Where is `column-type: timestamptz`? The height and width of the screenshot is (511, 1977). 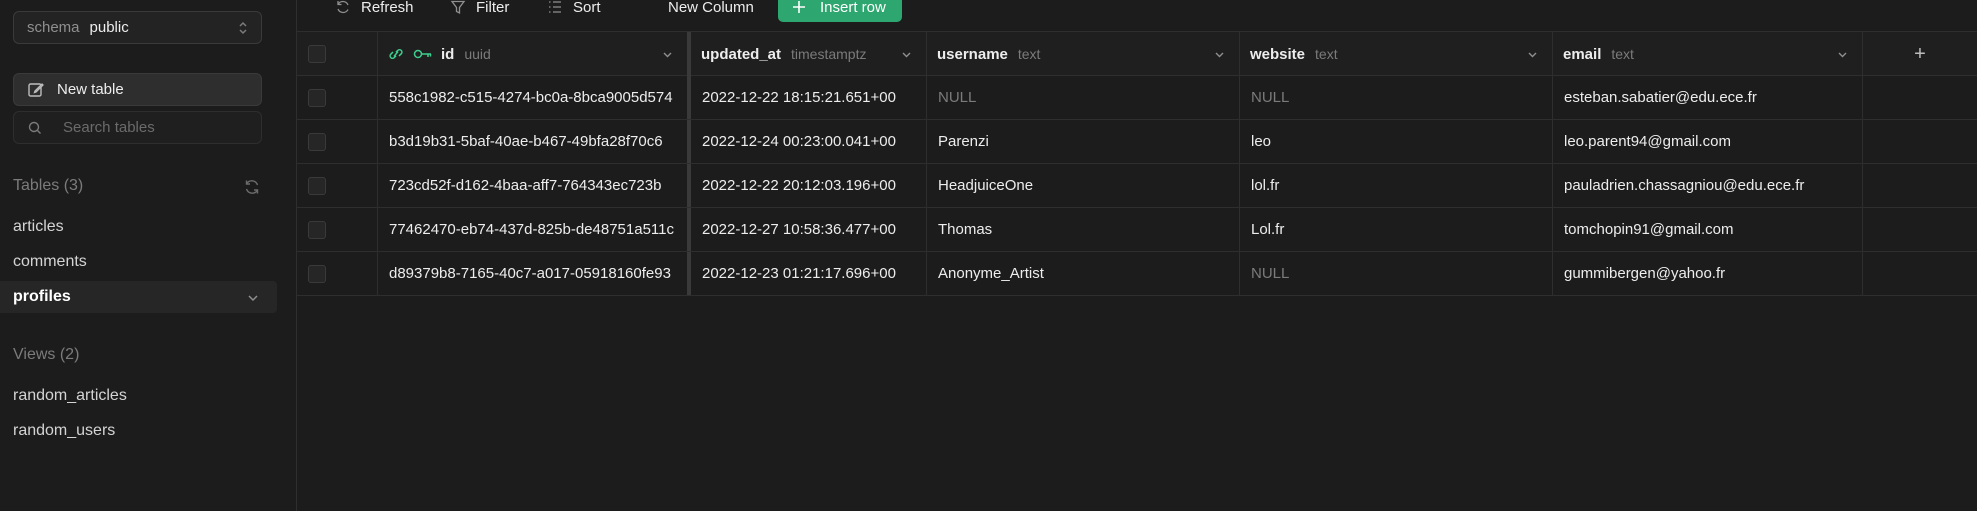
column-type: timestamptz is located at coordinates (829, 54).